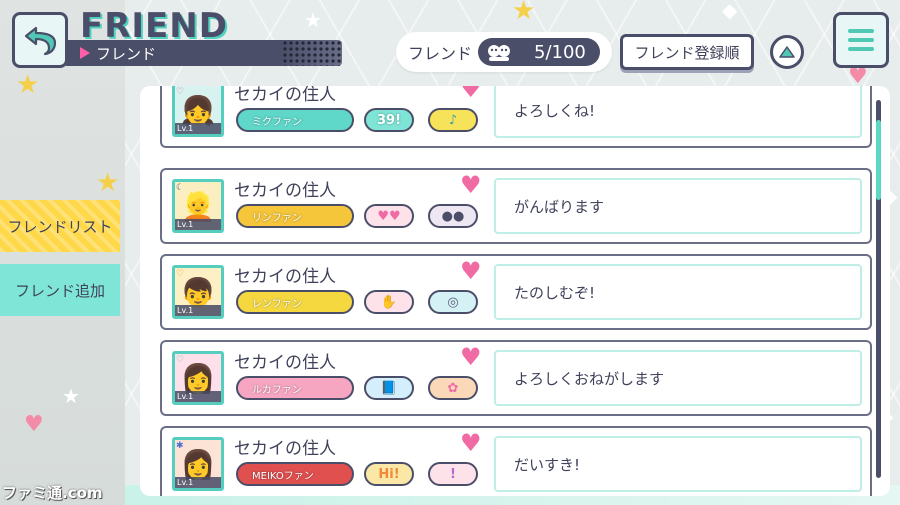  I want to click on friend-count-panel: フレンド 5/100, so click(504, 52).